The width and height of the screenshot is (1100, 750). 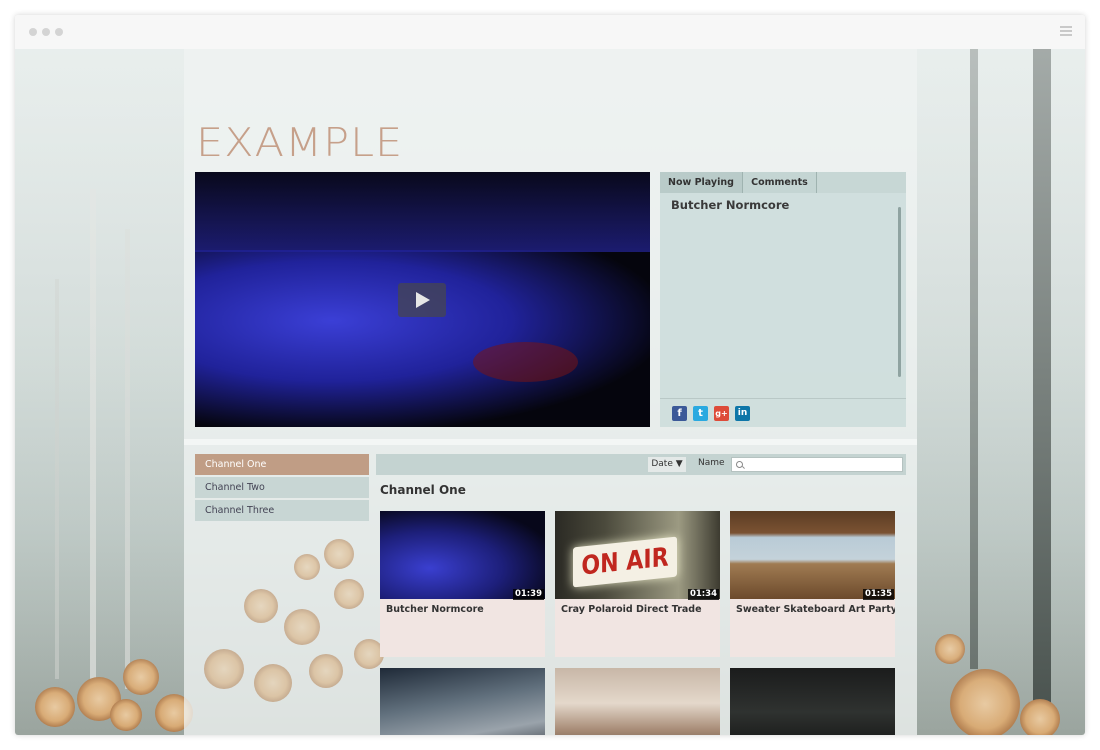 What do you see at coordinates (739, 464) in the screenshot?
I see `search-icon` at bounding box center [739, 464].